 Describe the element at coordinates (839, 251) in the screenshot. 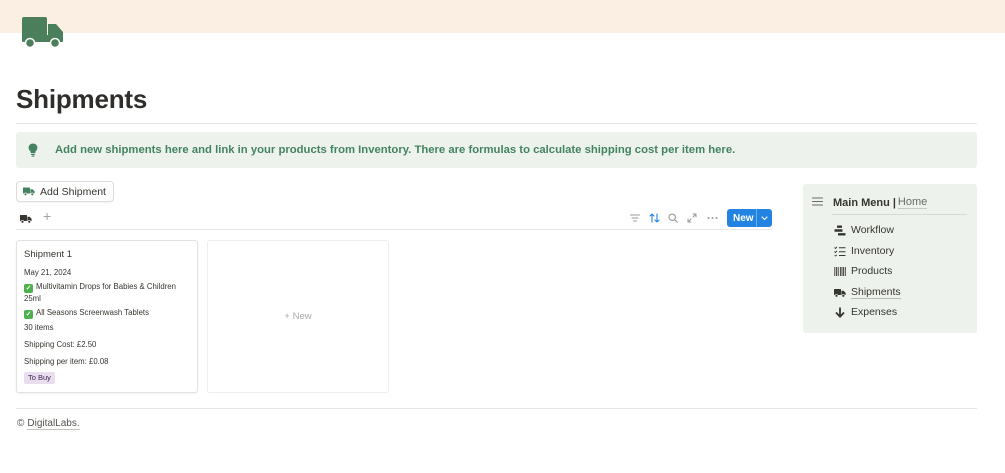

I see `checklist-icon` at that location.